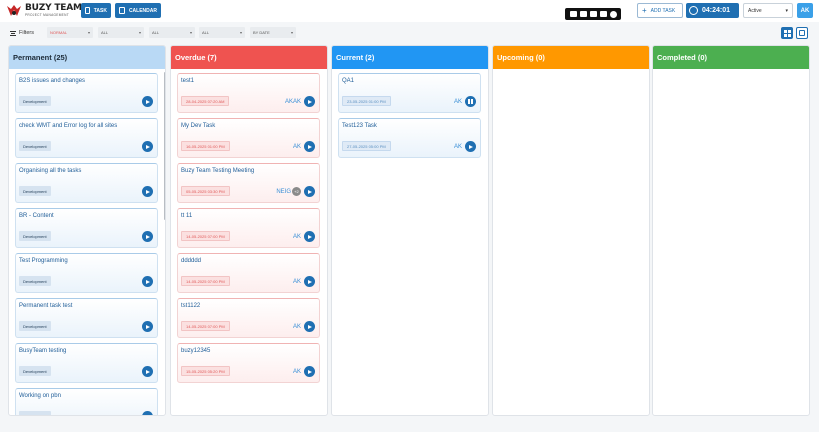 This screenshot has width=819, height=432. Describe the element at coordinates (348, 81) in the screenshot. I see `task-title: QA1` at that location.